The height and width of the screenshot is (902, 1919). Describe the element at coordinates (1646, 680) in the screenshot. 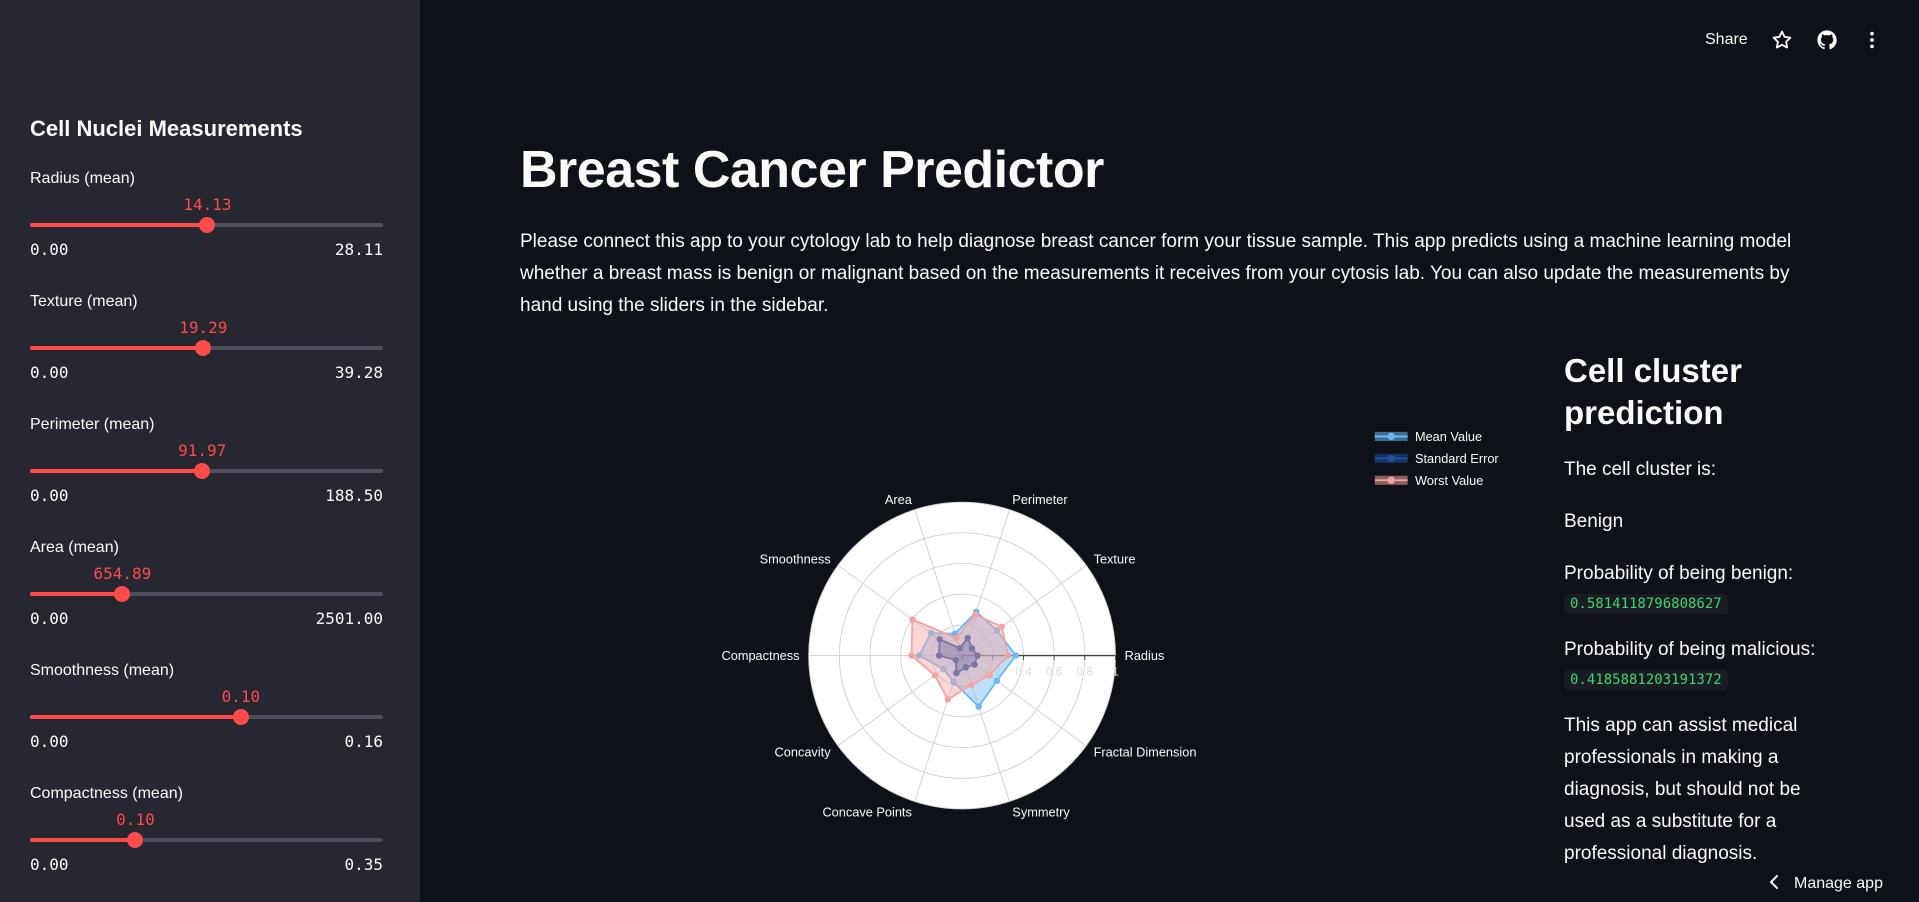

I see `malicious-probability: 0.4185881203191372` at that location.